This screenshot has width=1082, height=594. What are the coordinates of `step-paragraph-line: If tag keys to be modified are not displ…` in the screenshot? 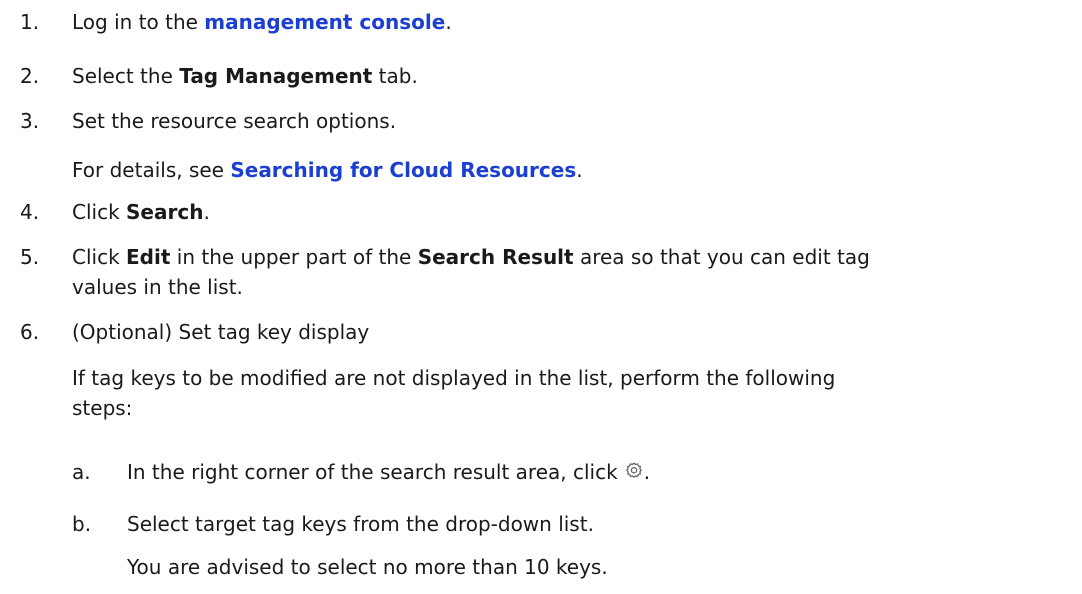 It's located at (454, 378).